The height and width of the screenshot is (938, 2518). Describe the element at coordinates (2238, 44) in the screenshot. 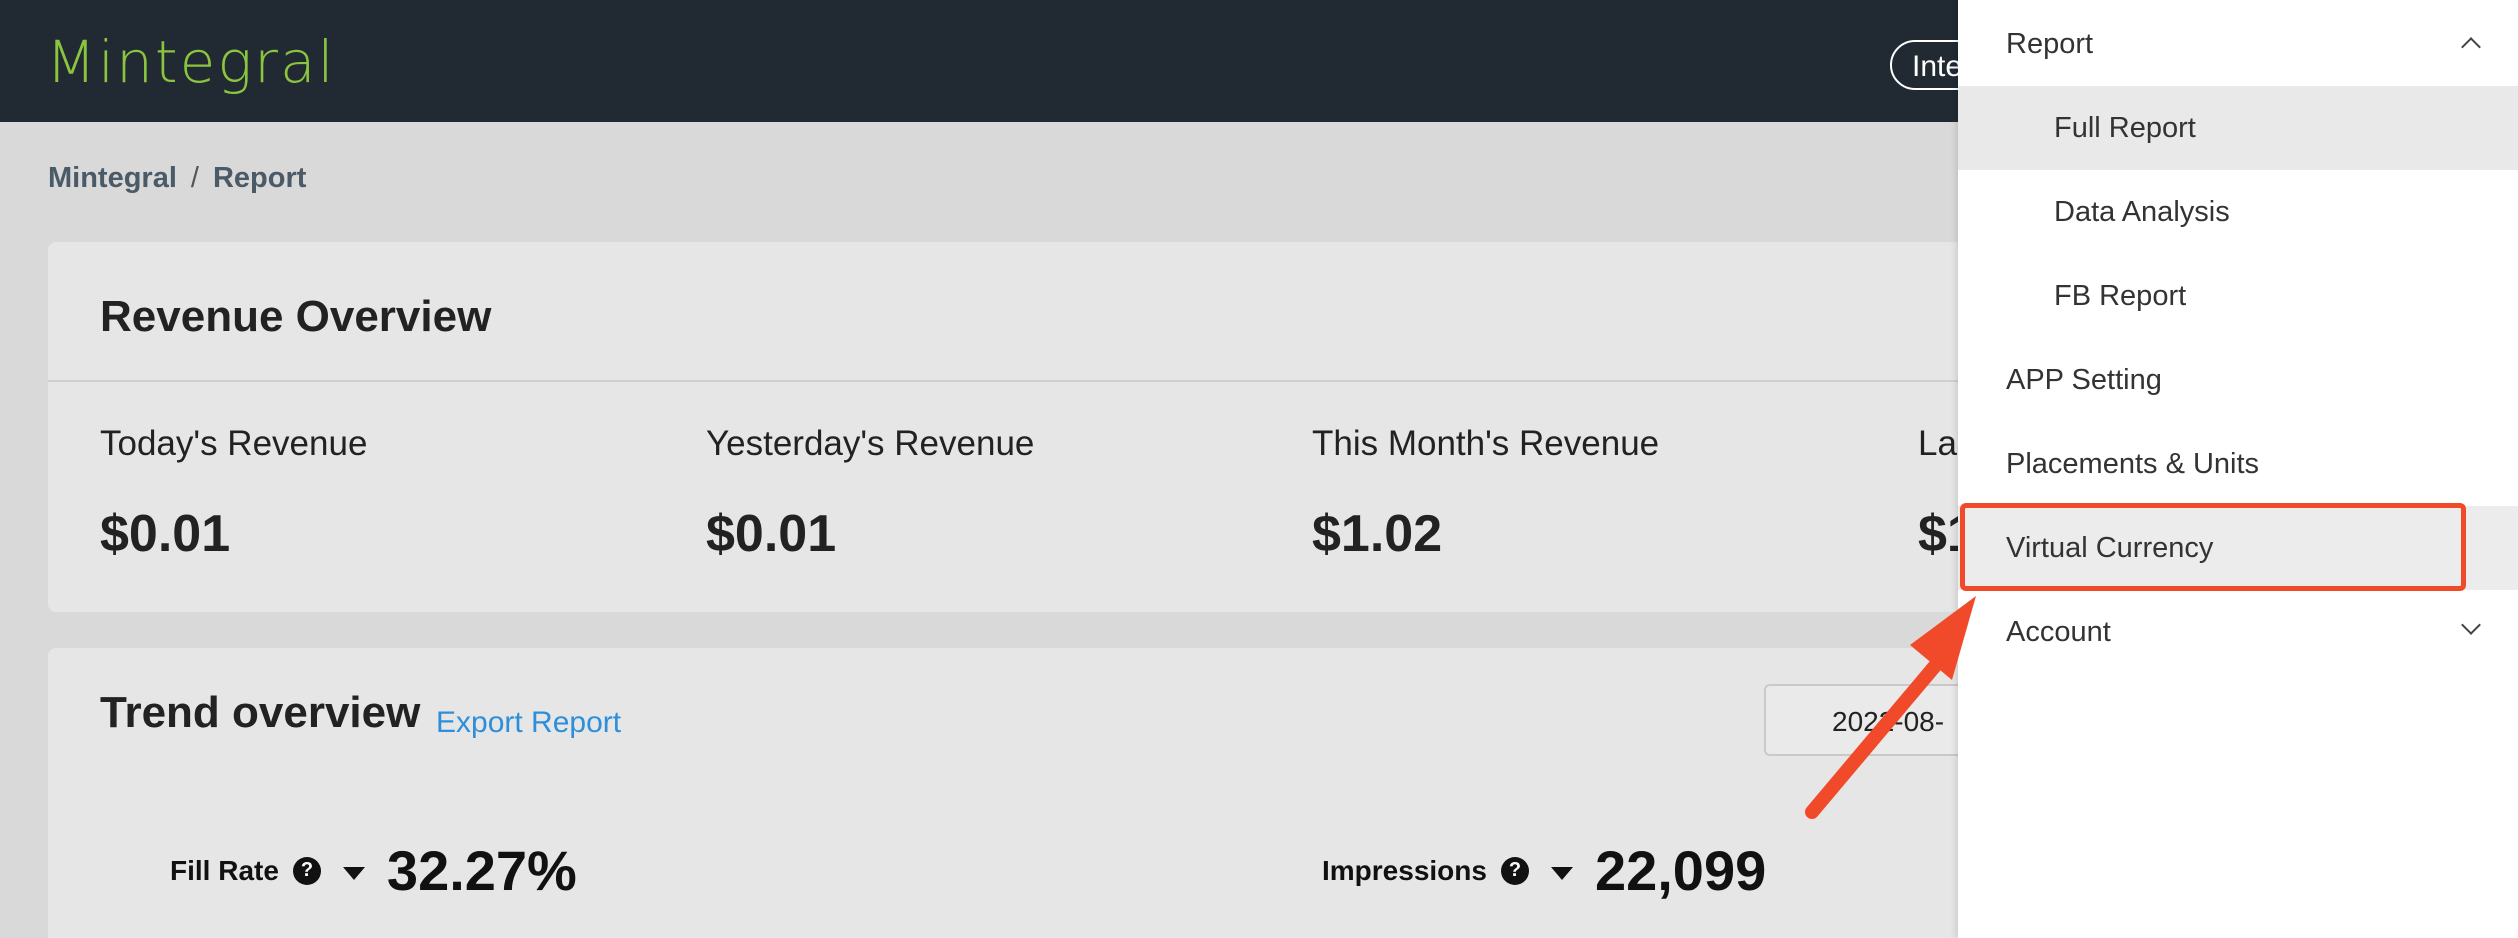

I see `menu-item-report: Report` at that location.